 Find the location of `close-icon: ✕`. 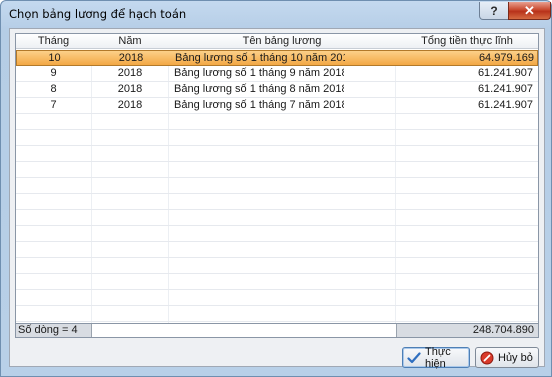

close-icon: ✕ is located at coordinates (529, 10).